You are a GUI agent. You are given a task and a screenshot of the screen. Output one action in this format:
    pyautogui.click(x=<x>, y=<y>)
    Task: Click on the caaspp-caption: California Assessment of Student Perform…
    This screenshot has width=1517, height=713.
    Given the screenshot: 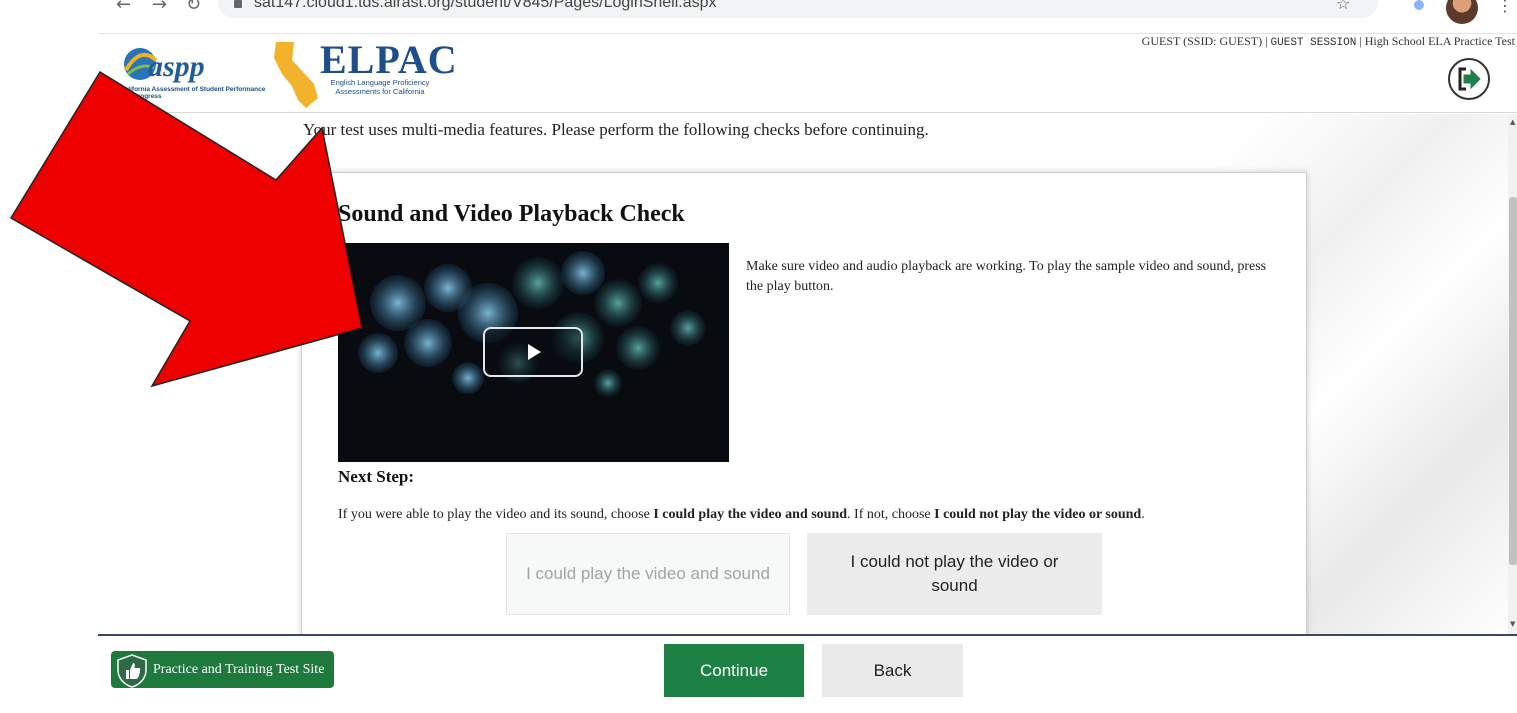 What is the action you would take?
    pyautogui.click(x=193, y=93)
    